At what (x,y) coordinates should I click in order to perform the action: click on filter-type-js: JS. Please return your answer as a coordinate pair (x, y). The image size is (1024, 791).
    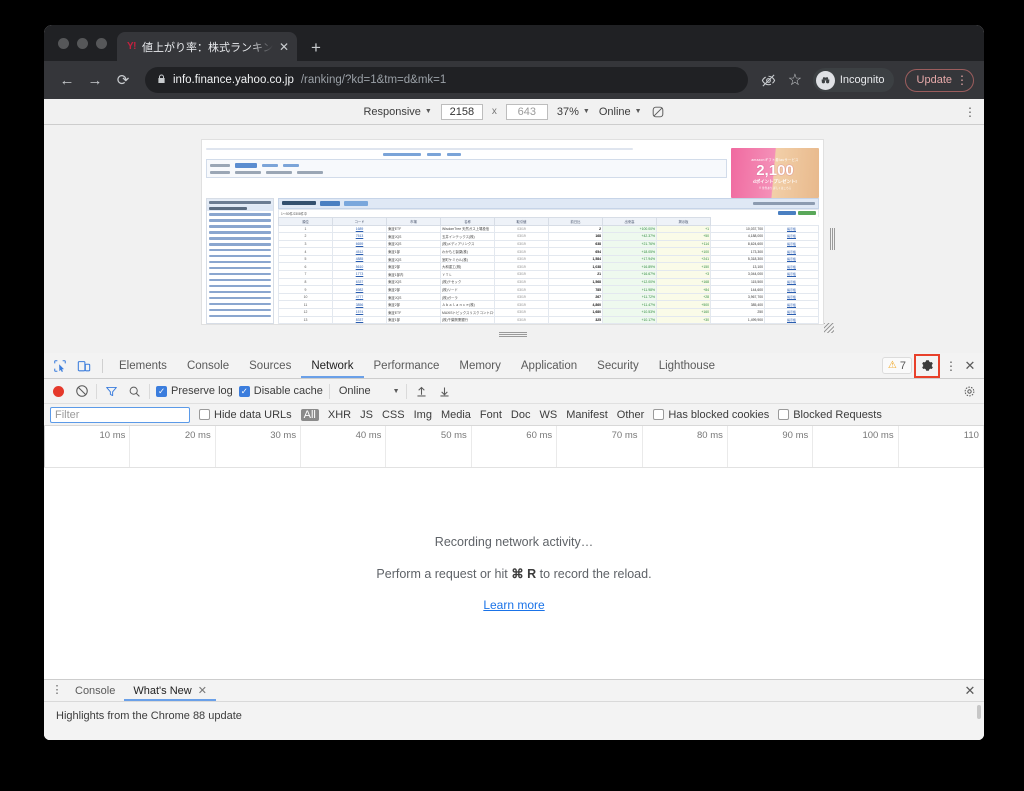
    Looking at the image, I should click on (366, 415).